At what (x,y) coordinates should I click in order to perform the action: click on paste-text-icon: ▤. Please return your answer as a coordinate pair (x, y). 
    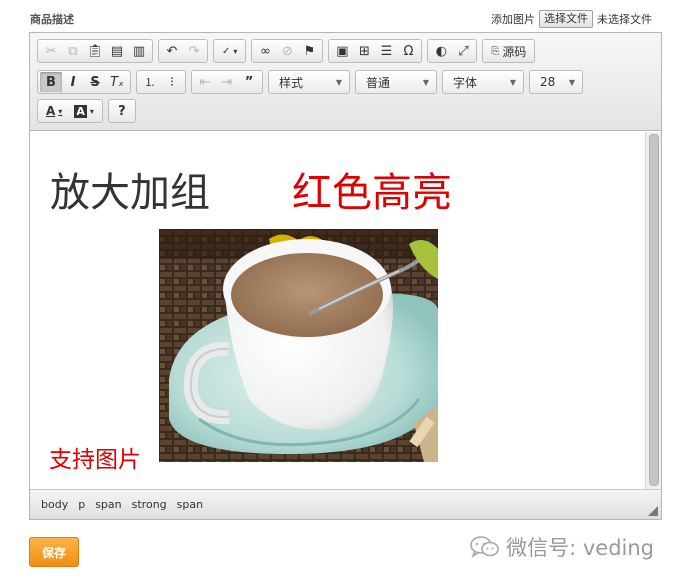
    Looking at the image, I should click on (117, 51).